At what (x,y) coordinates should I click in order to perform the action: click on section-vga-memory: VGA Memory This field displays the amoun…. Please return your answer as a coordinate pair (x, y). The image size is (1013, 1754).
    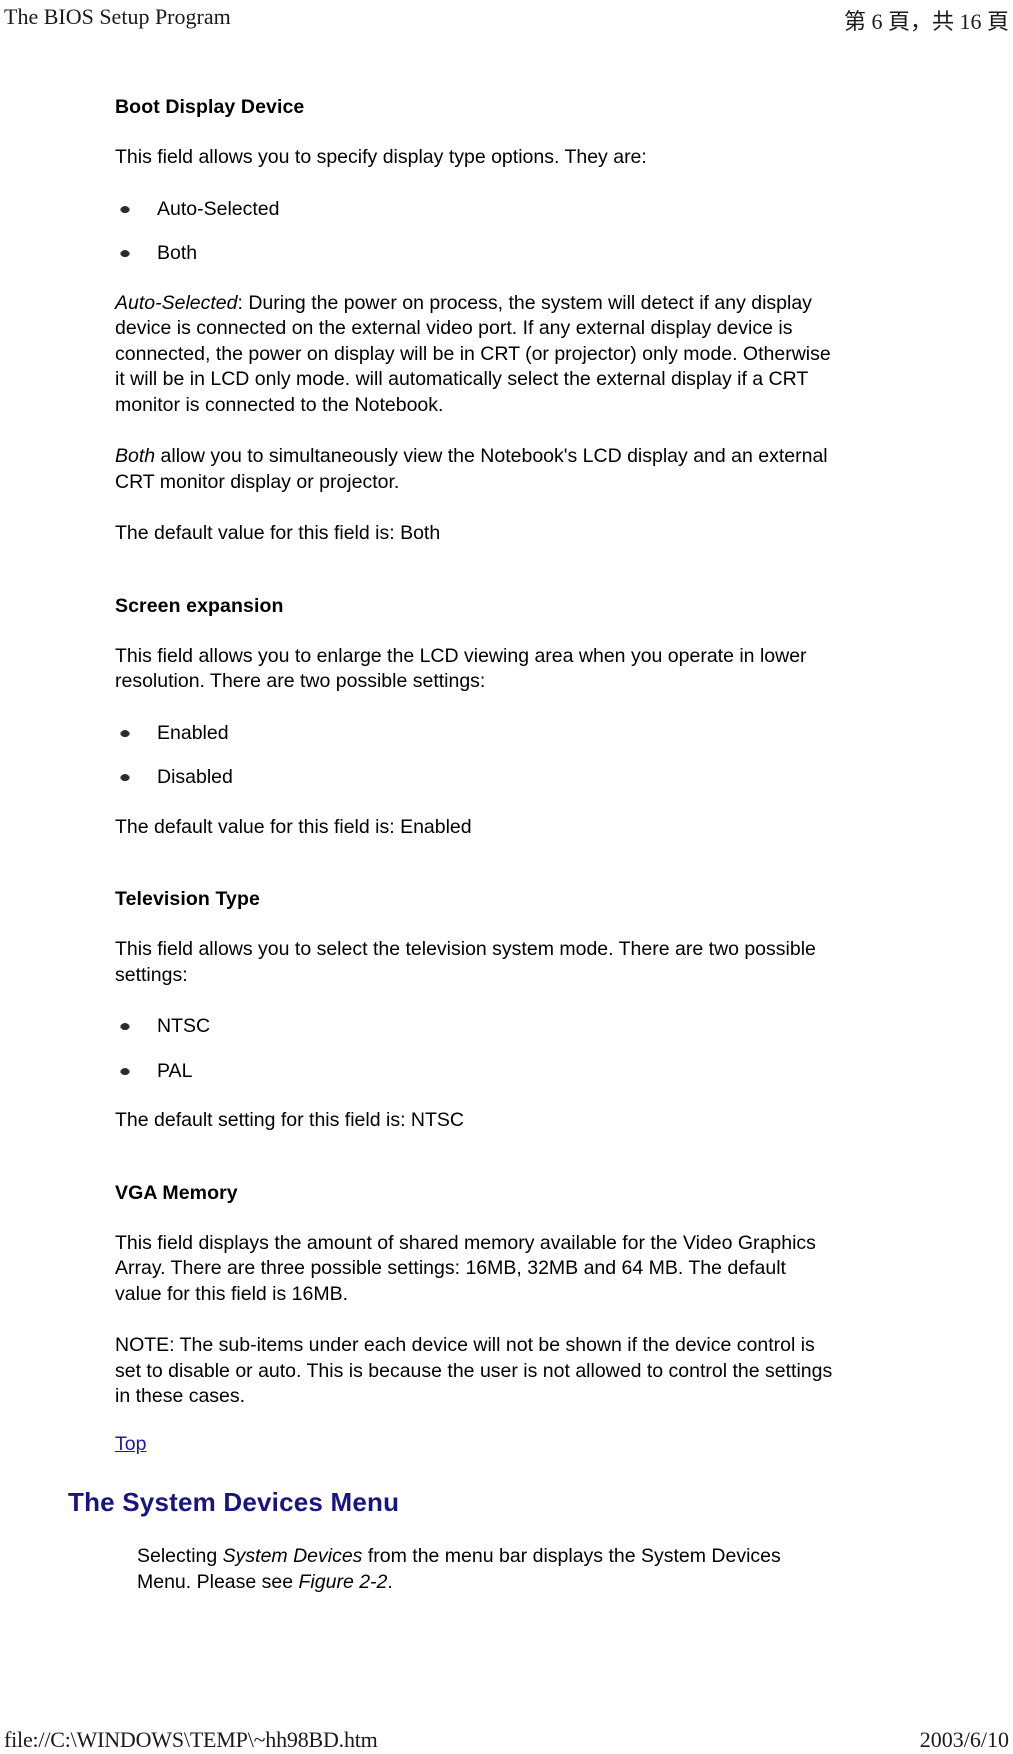
    Looking at the image, I should click on (474, 1320).